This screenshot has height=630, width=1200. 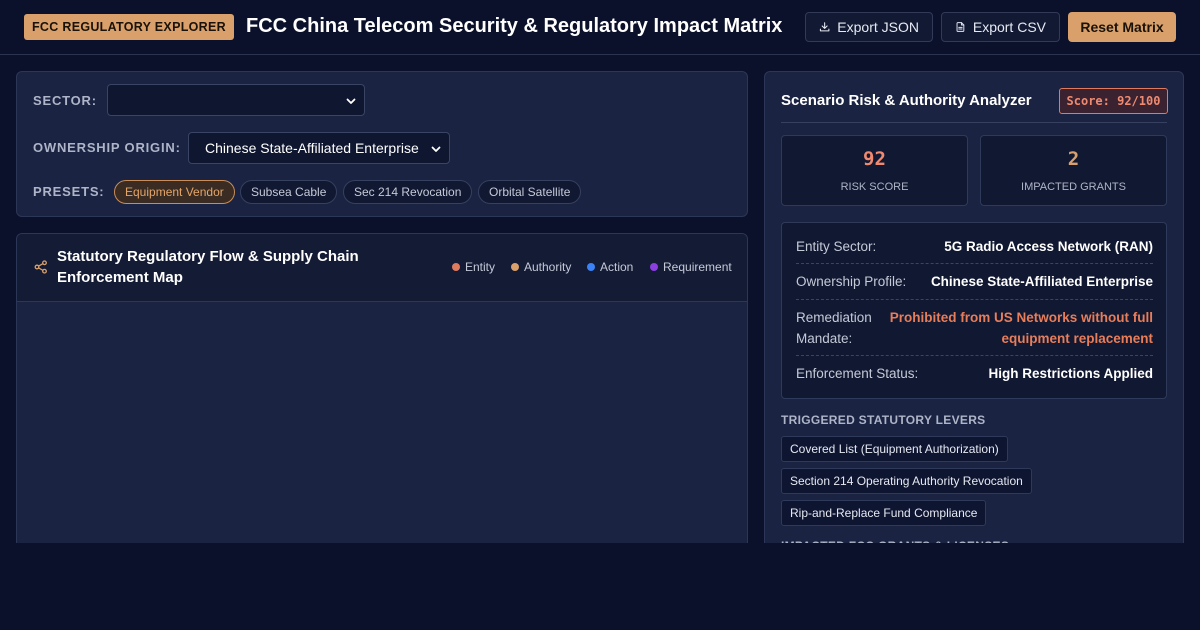 I want to click on legend-requirement: Requirement, so click(x=691, y=267).